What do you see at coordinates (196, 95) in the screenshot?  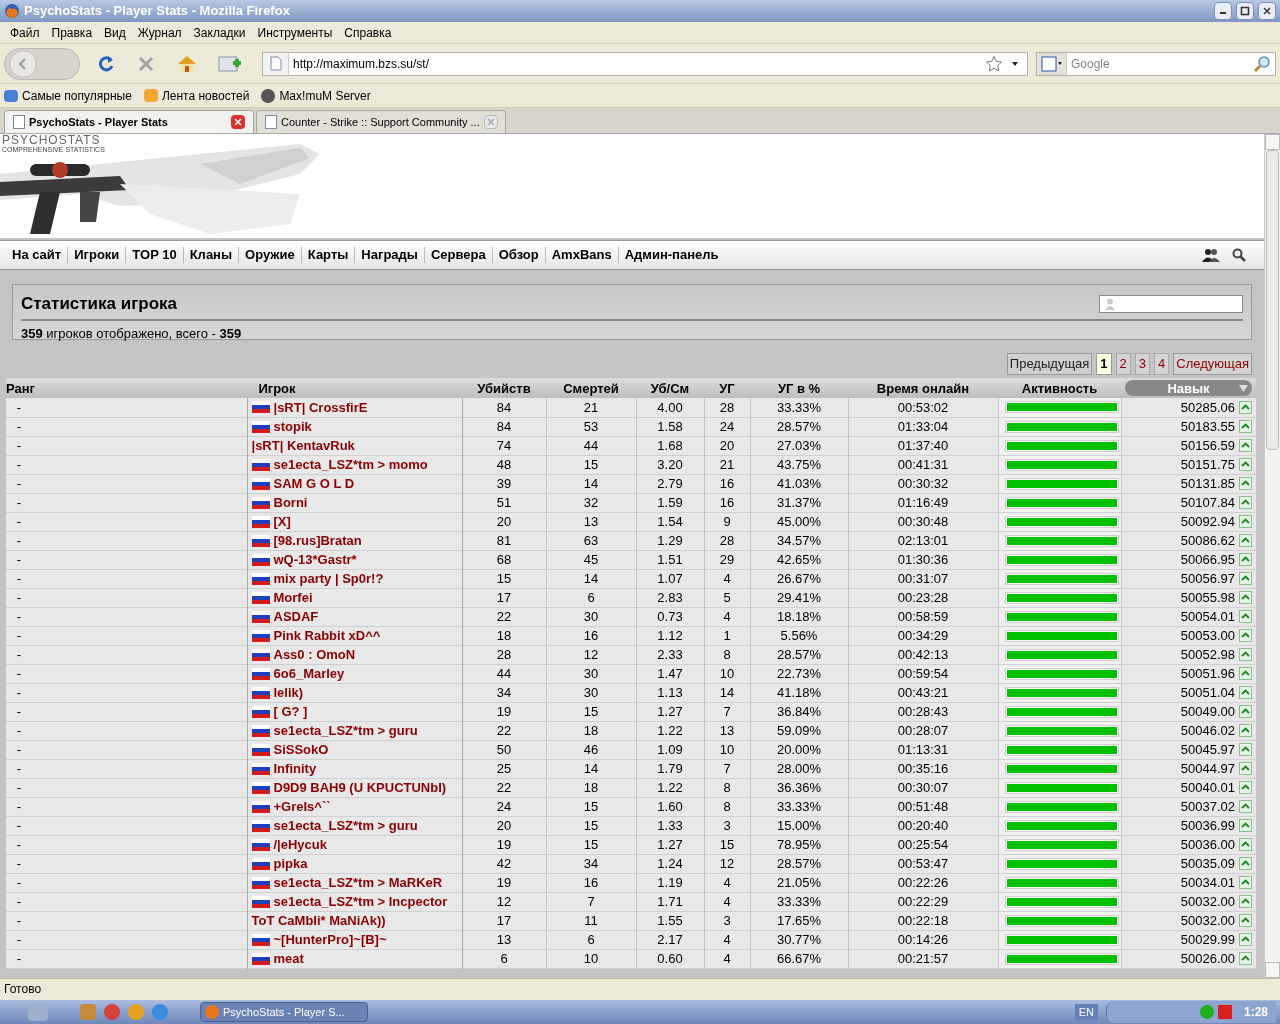 I see `bookmark: Лента новостей` at bounding box center [196, 95].